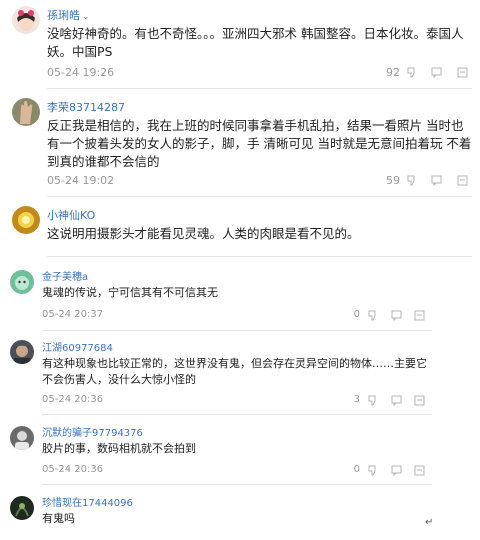 Image resolution: width=480 pixels, height=540 pixels. Describe the element at coordinates (203, 233) in the screenshot. I see `comment-text: 这说明用摄影头才能看见灵魂。人类的肉眼是看不见的。` at that location.